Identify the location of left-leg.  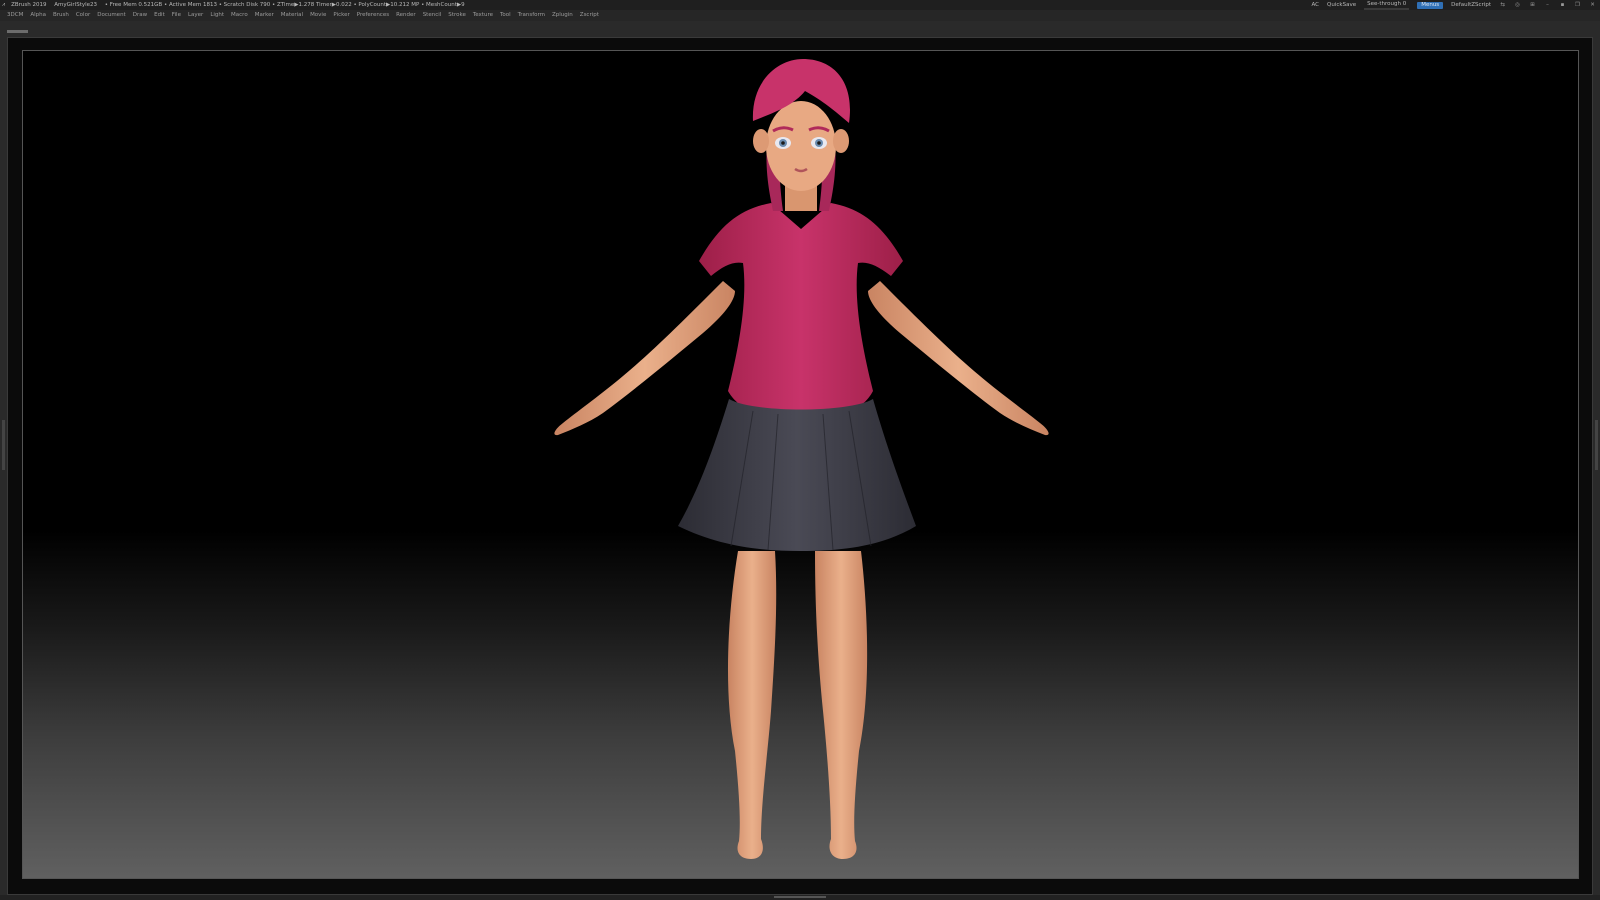
(752, 705).